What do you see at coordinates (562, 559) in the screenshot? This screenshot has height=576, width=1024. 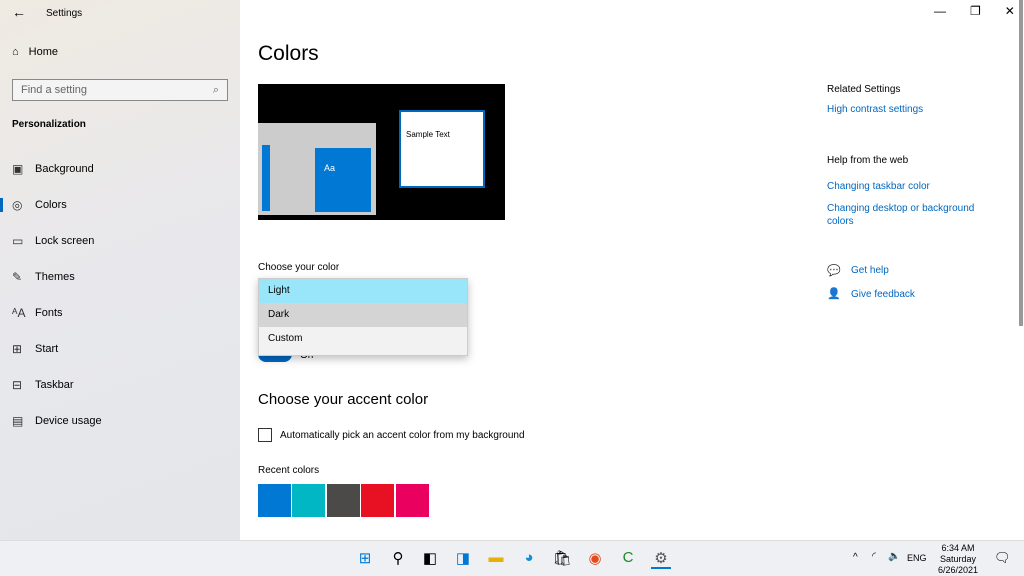 I see `store-icon: 🛍` at bounding box center [562, 559].